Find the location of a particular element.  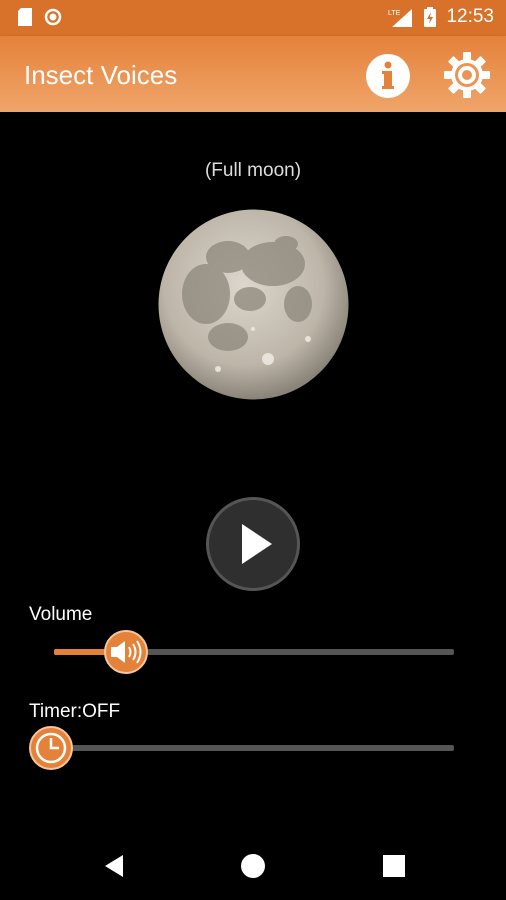

navigation-bar is located at coordinates (253, 863).